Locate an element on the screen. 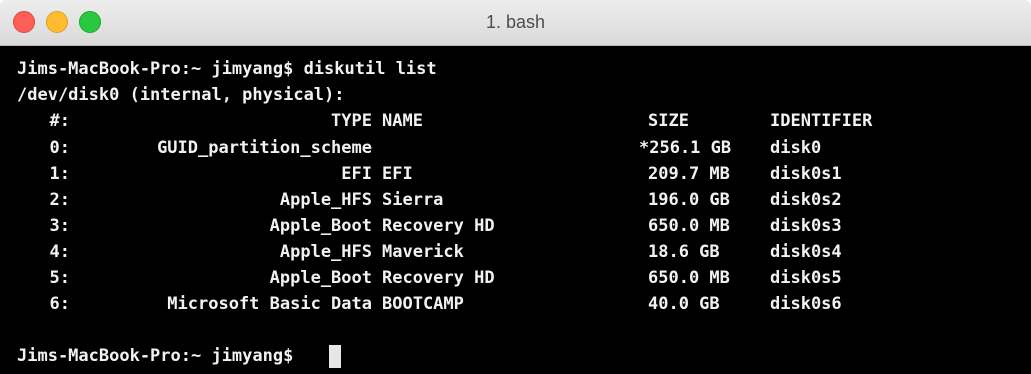  column-header-num: #: is located at coordinates (59, 121).